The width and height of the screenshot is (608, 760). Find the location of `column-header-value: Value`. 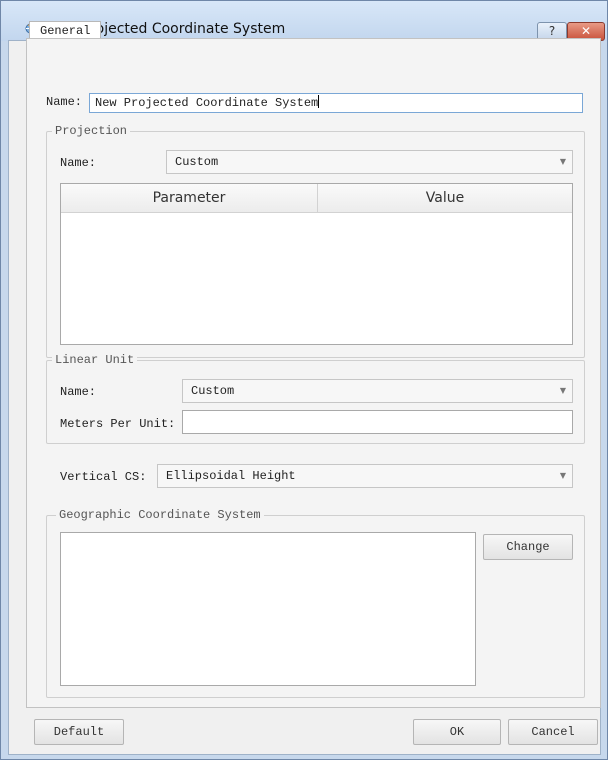

column-header-value: Value is located at coordinates (445, 198).